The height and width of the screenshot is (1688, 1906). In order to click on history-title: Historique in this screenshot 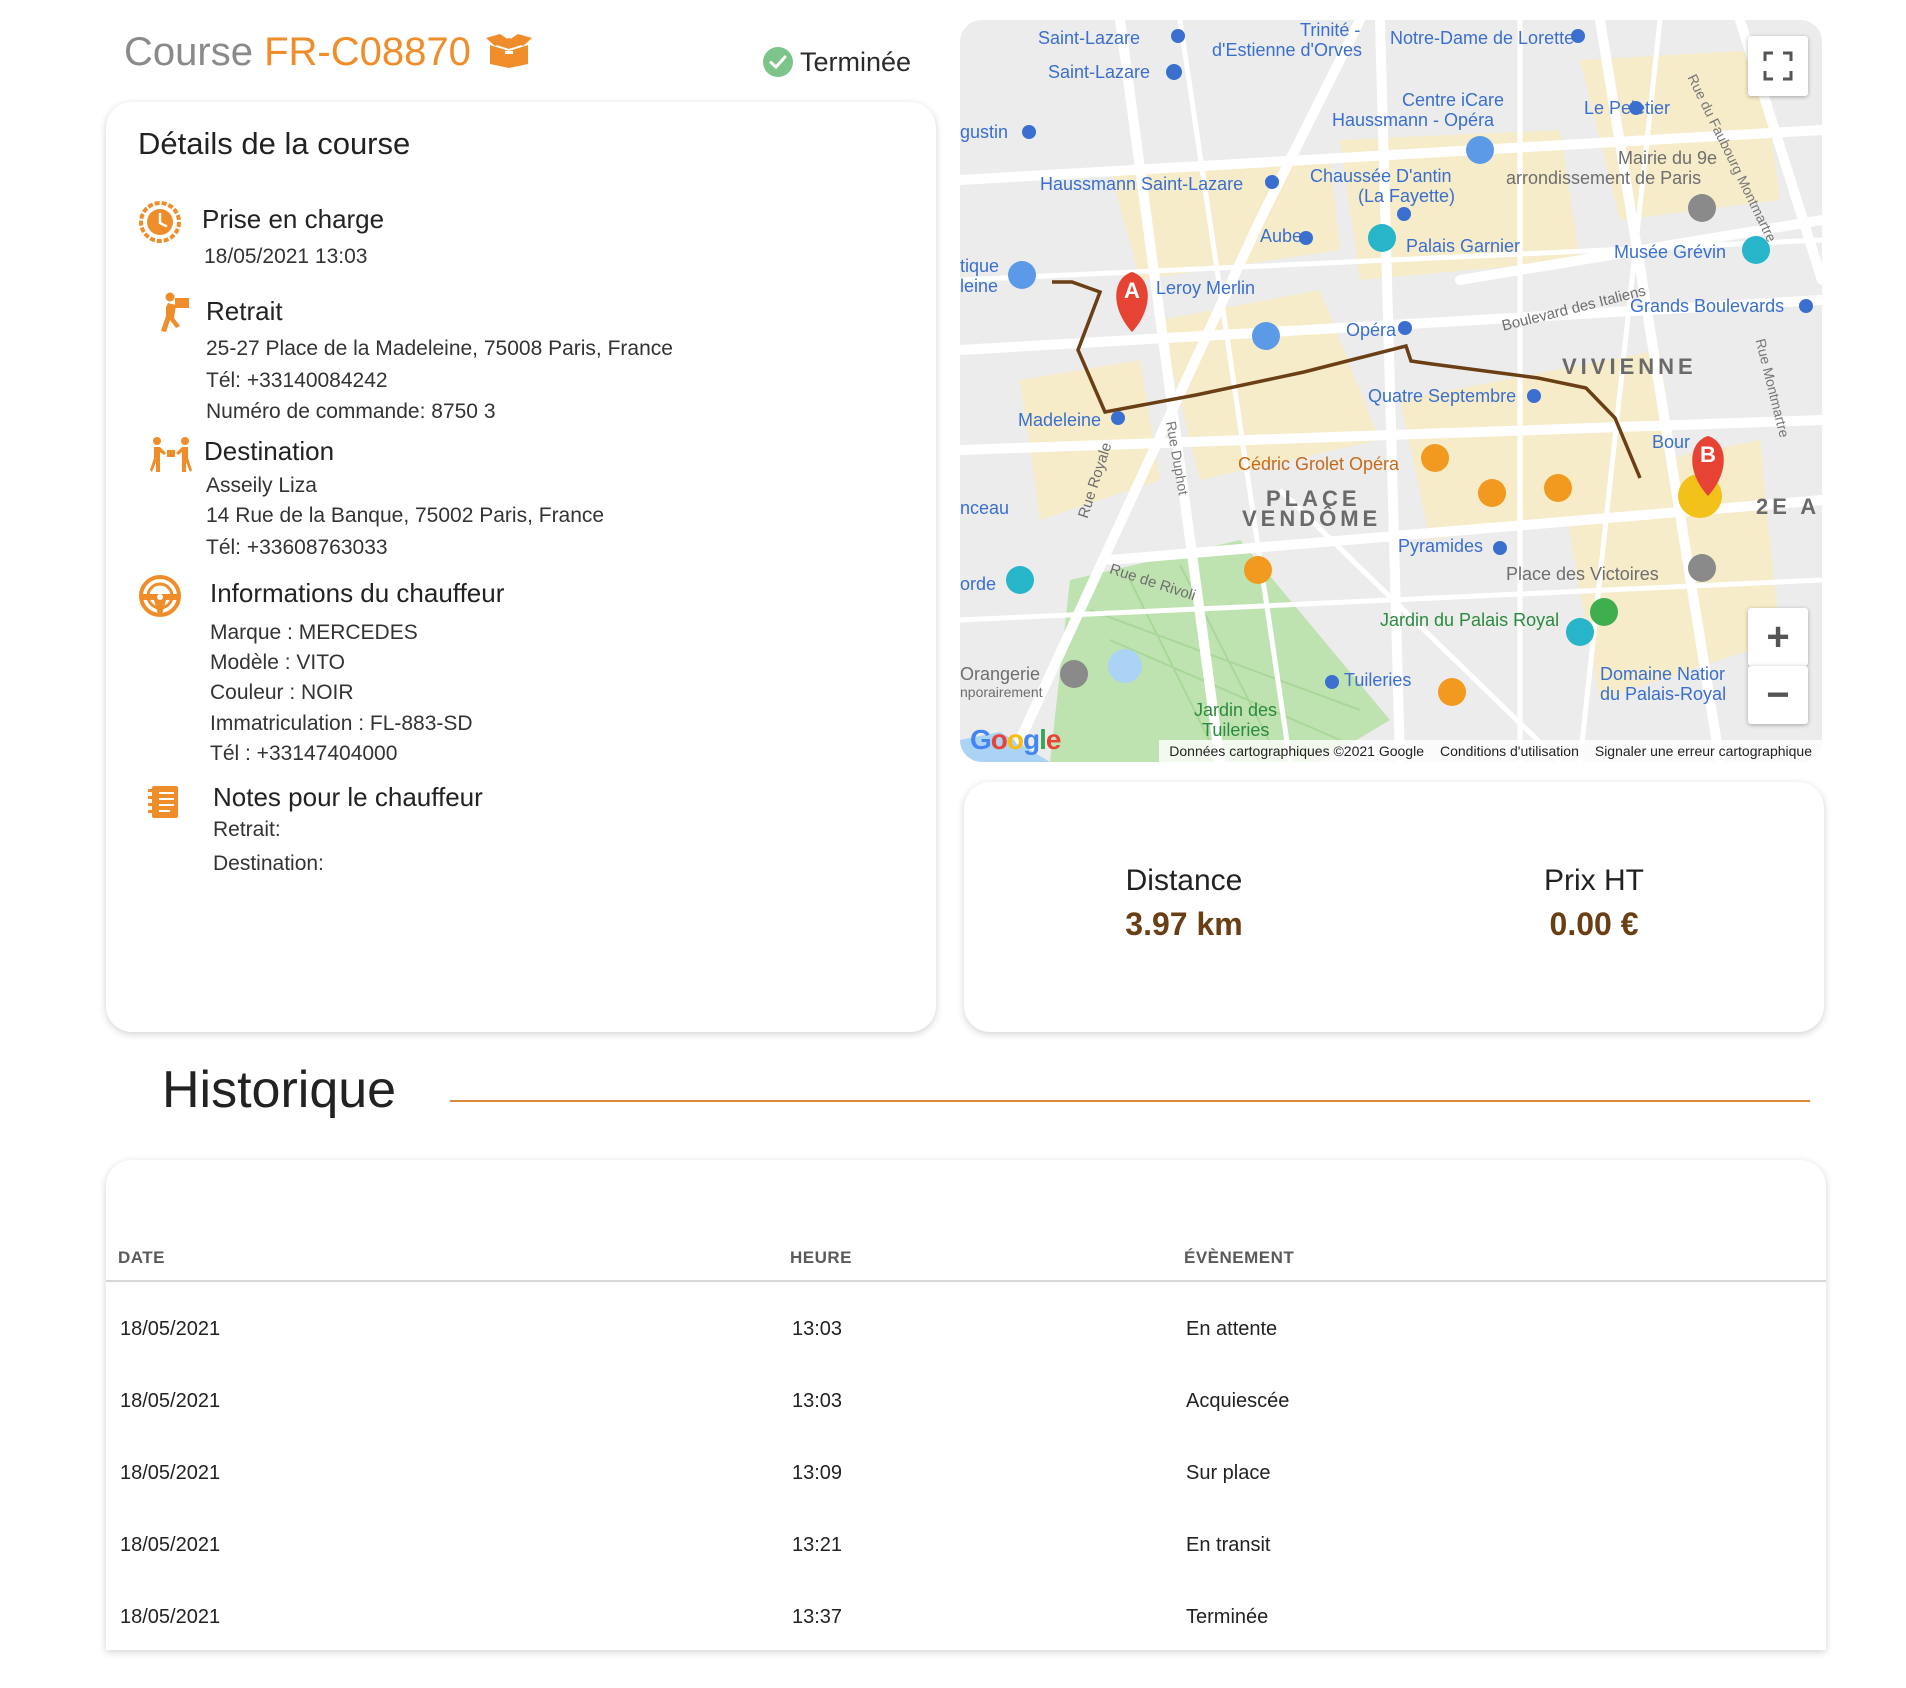, I will do `click(279, 1090)`.